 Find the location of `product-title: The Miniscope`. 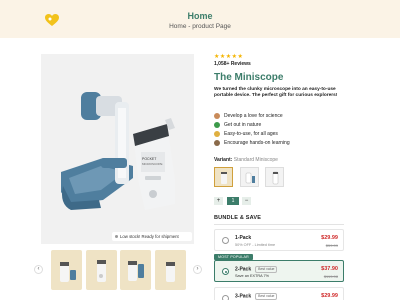

product-title: The Miniscope is located at coordinates (249, 77).